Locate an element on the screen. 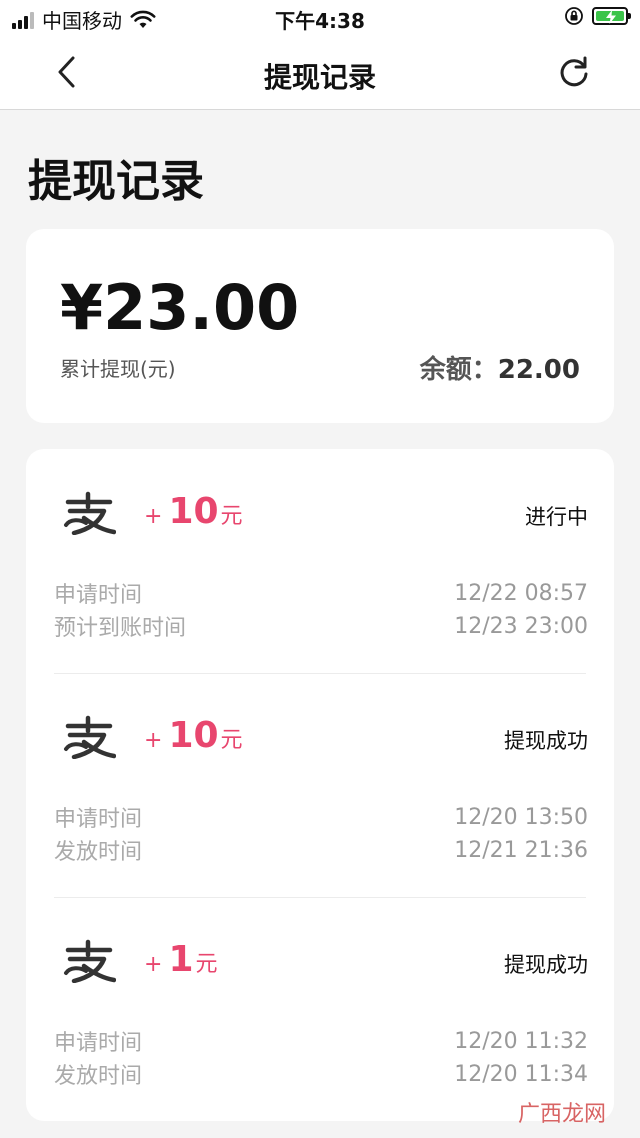 The width and height of the screenshot is (640, 1138). detail-row: 预计到账时间 12/23 23:00 is located at coordinates (321, 626).